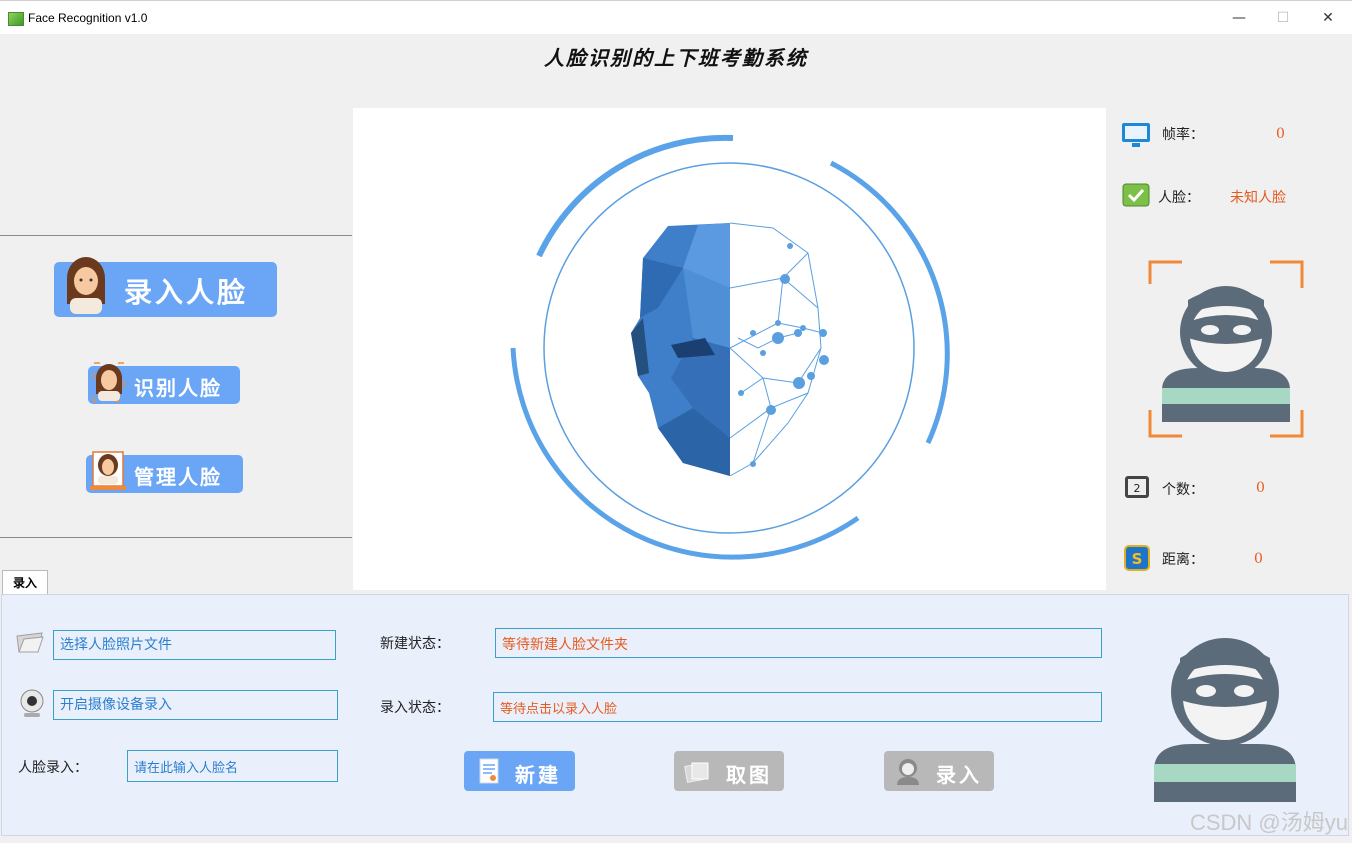 This screenshot has height=843, width=1352. What do you see at coordinates (1239, 18) in the screenshot?
I see `minimize-button: —` at bounding box center [1239, 18].